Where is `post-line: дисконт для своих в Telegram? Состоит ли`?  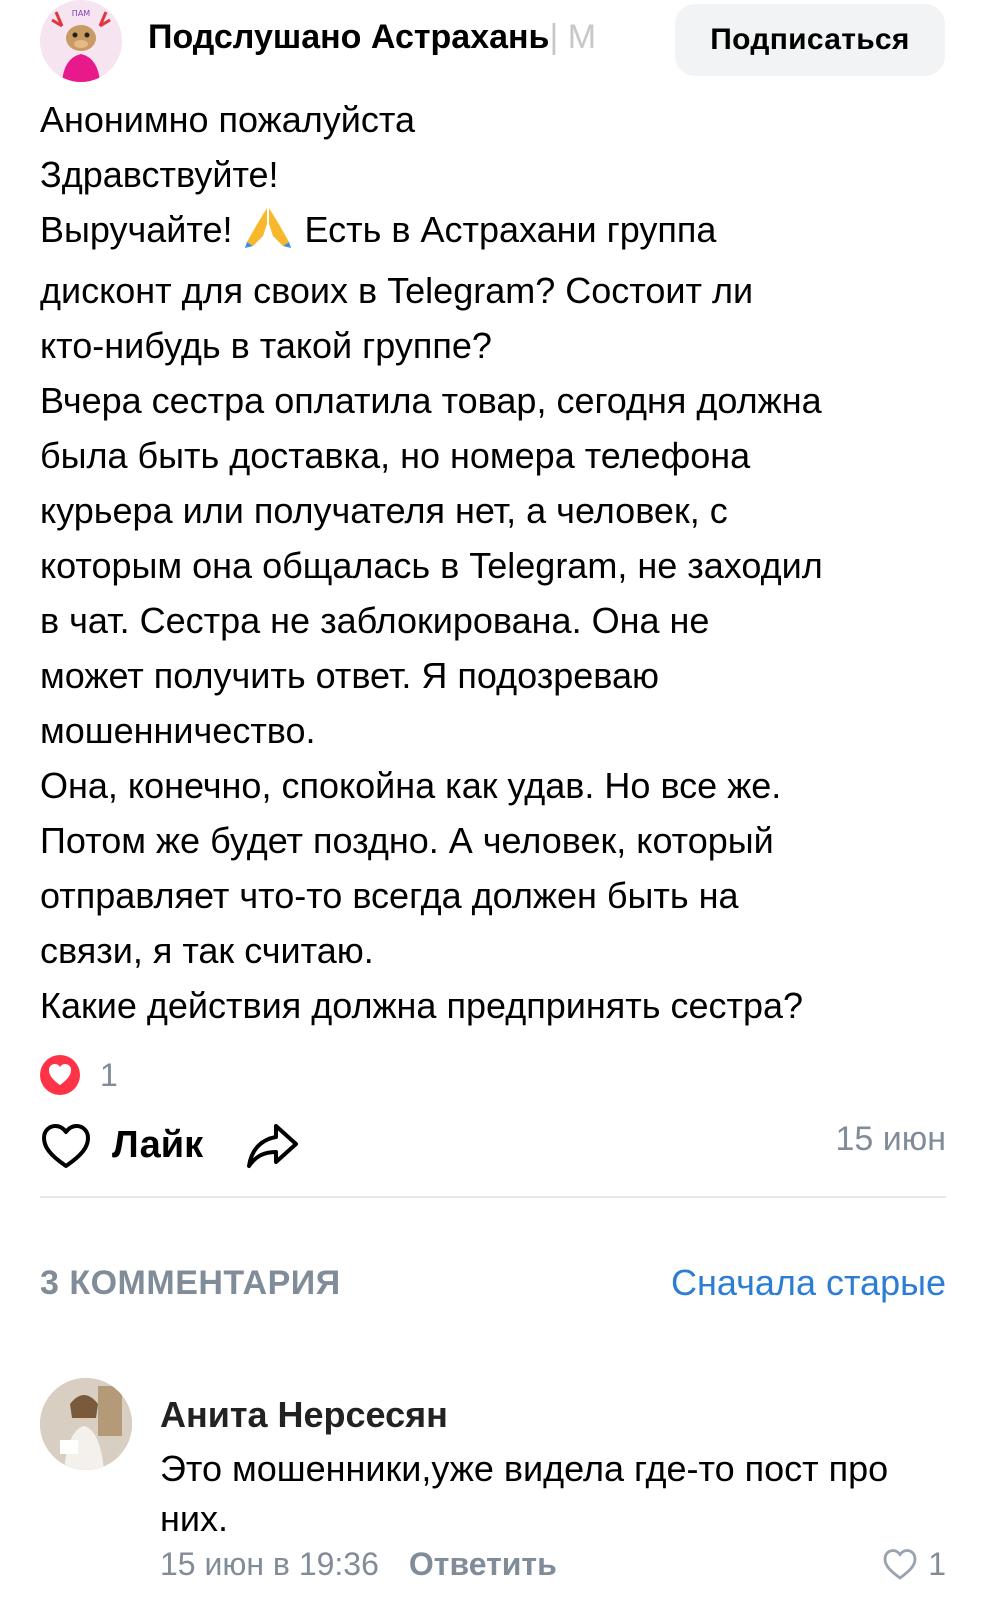 post-line: дисконт для своих в Telegram? Состоит ли is located at coordinates (397, 290).